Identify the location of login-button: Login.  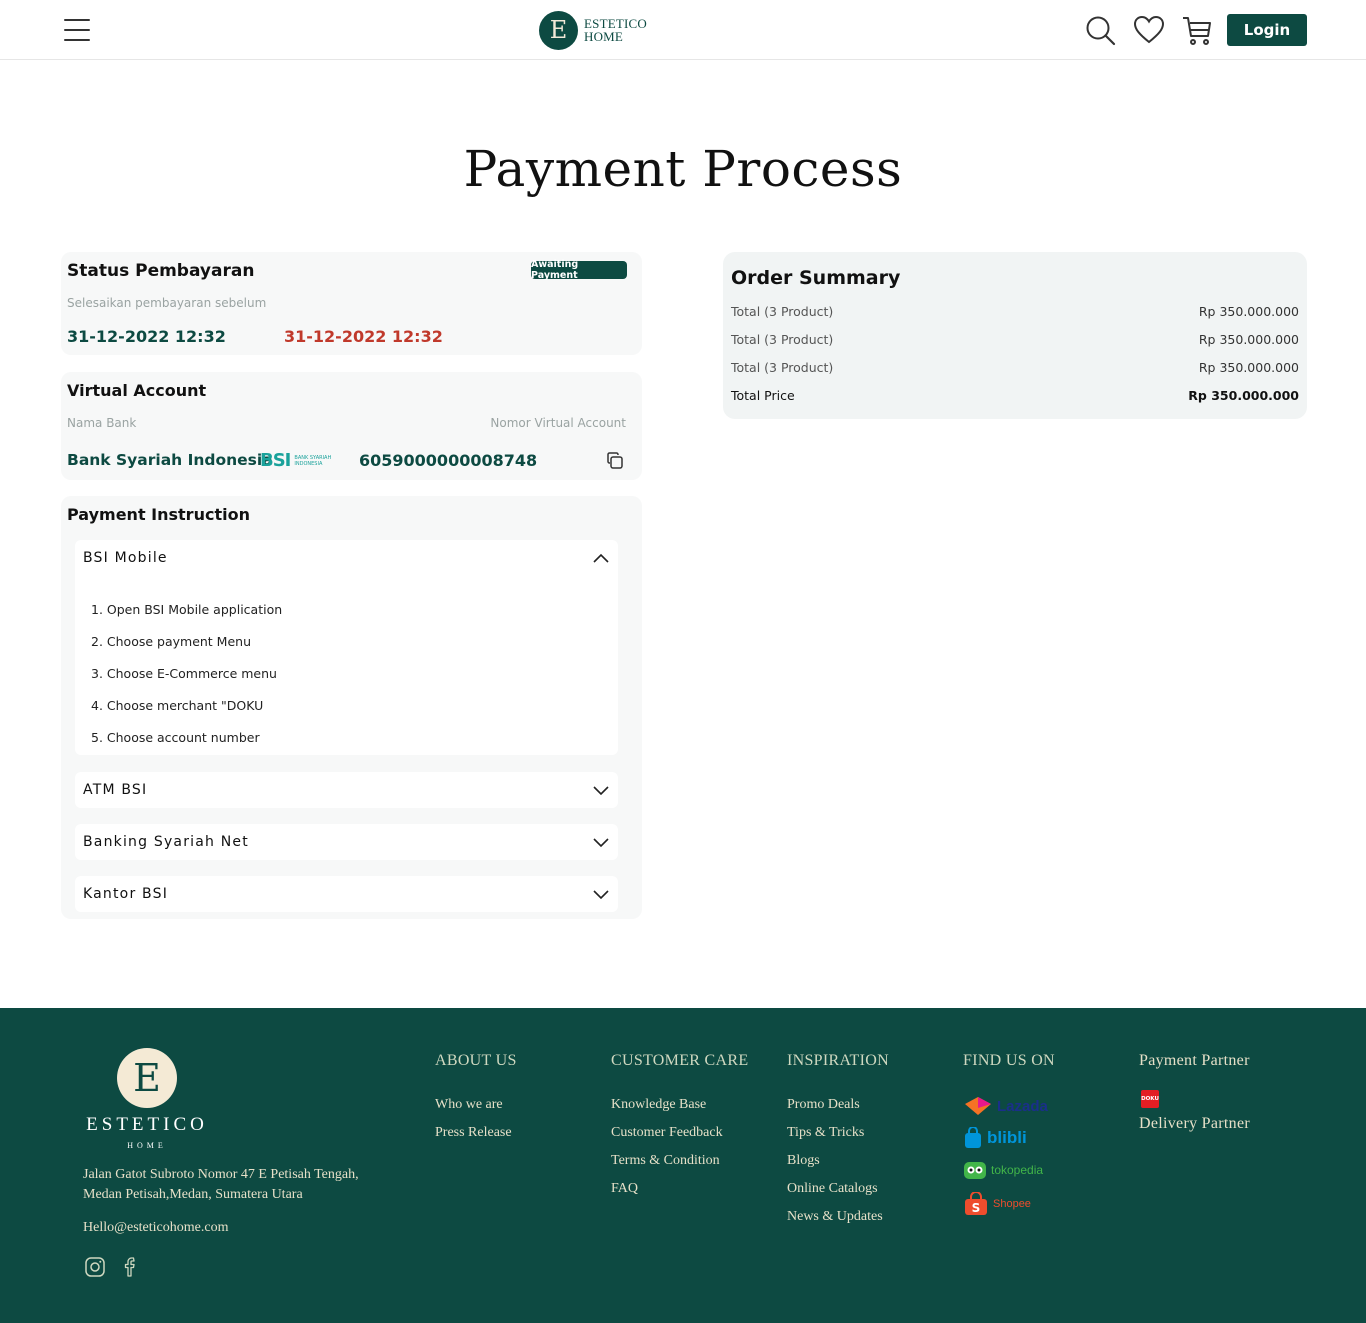
(1267, 30).